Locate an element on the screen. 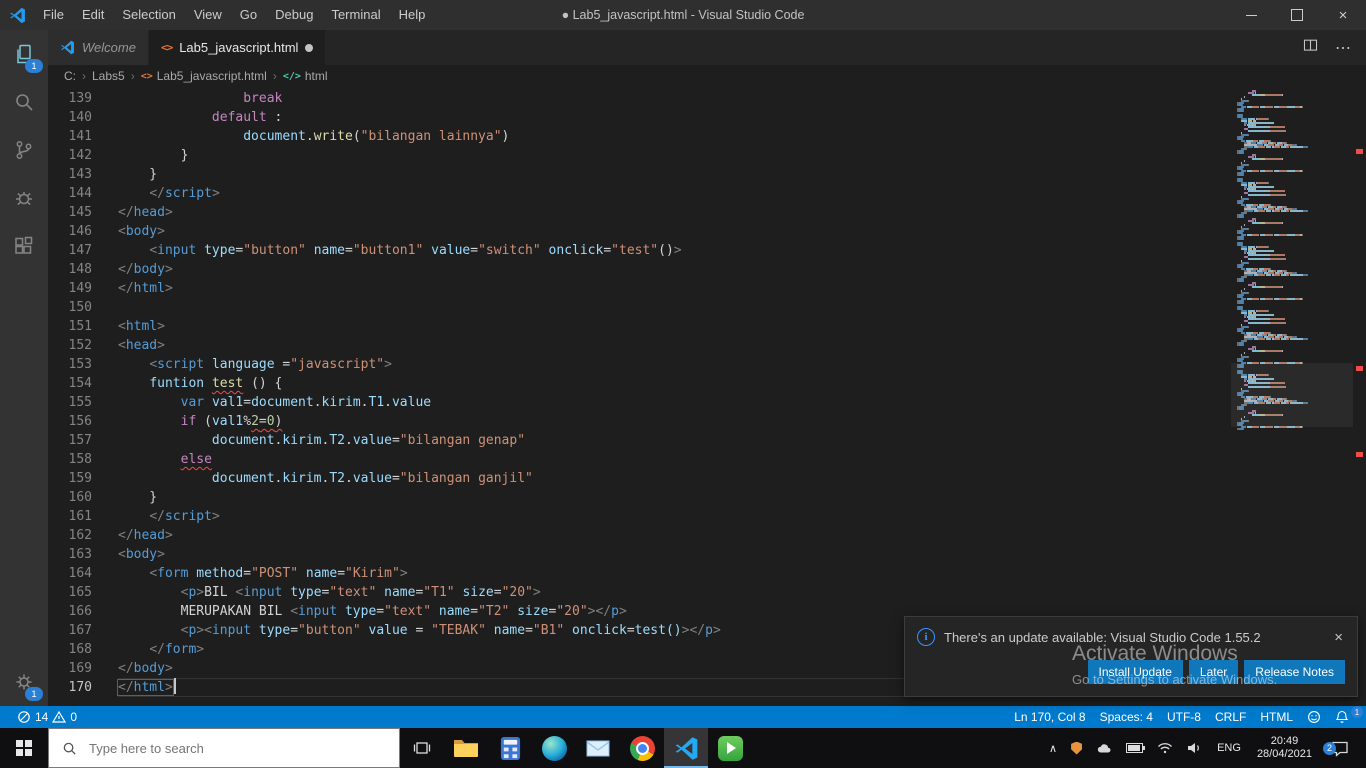 This screenshot has height=768, width=1366. split-editor-icon is located at coordinates (1310, 48).